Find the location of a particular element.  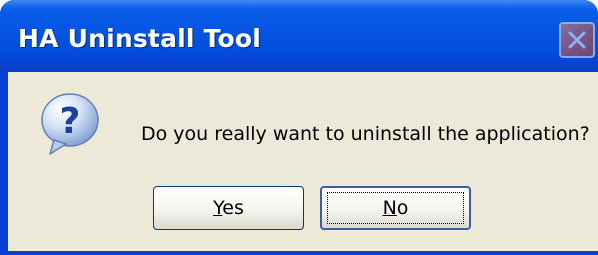

focus-rectangle is located at coordinates (395, 208).